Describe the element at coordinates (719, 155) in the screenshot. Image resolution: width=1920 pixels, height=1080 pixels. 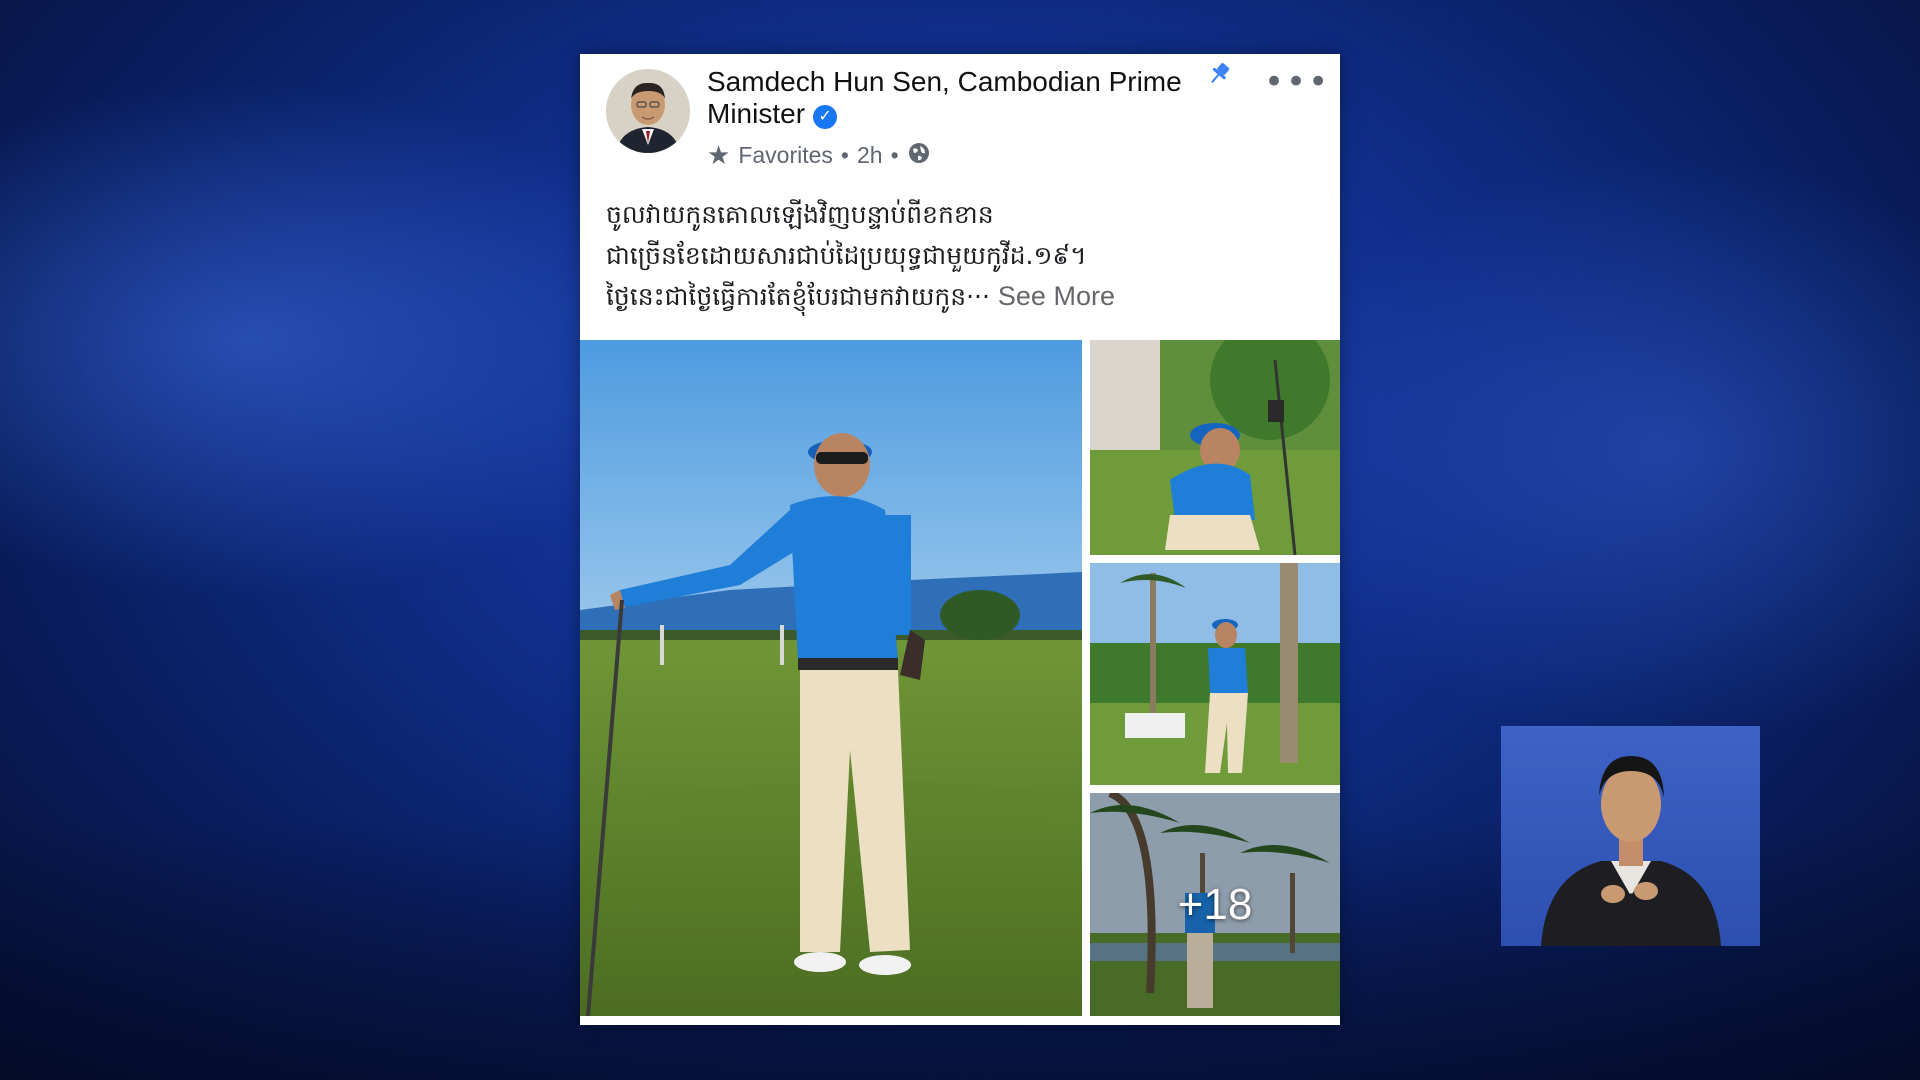
I see `star-icon: ★` at that location.